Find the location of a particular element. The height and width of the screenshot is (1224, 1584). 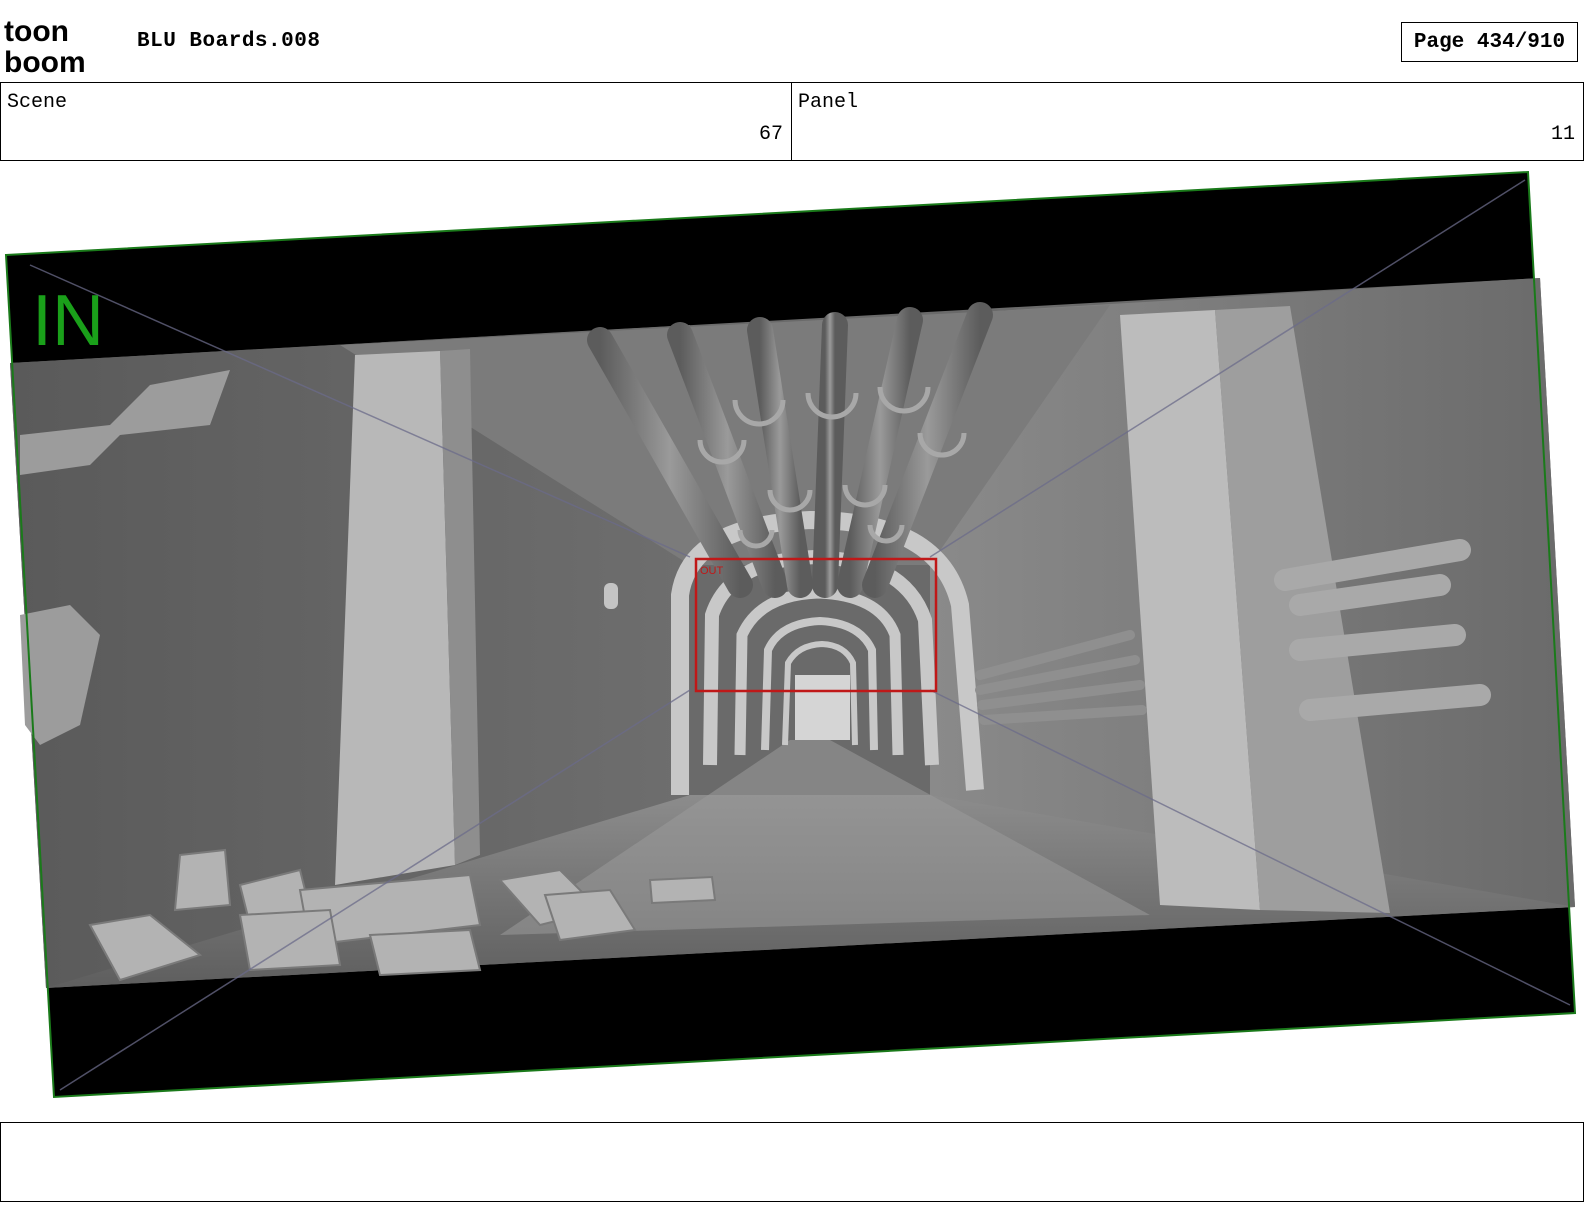

panel-cell: Panel 11 is located at coordinates (1188, 121).